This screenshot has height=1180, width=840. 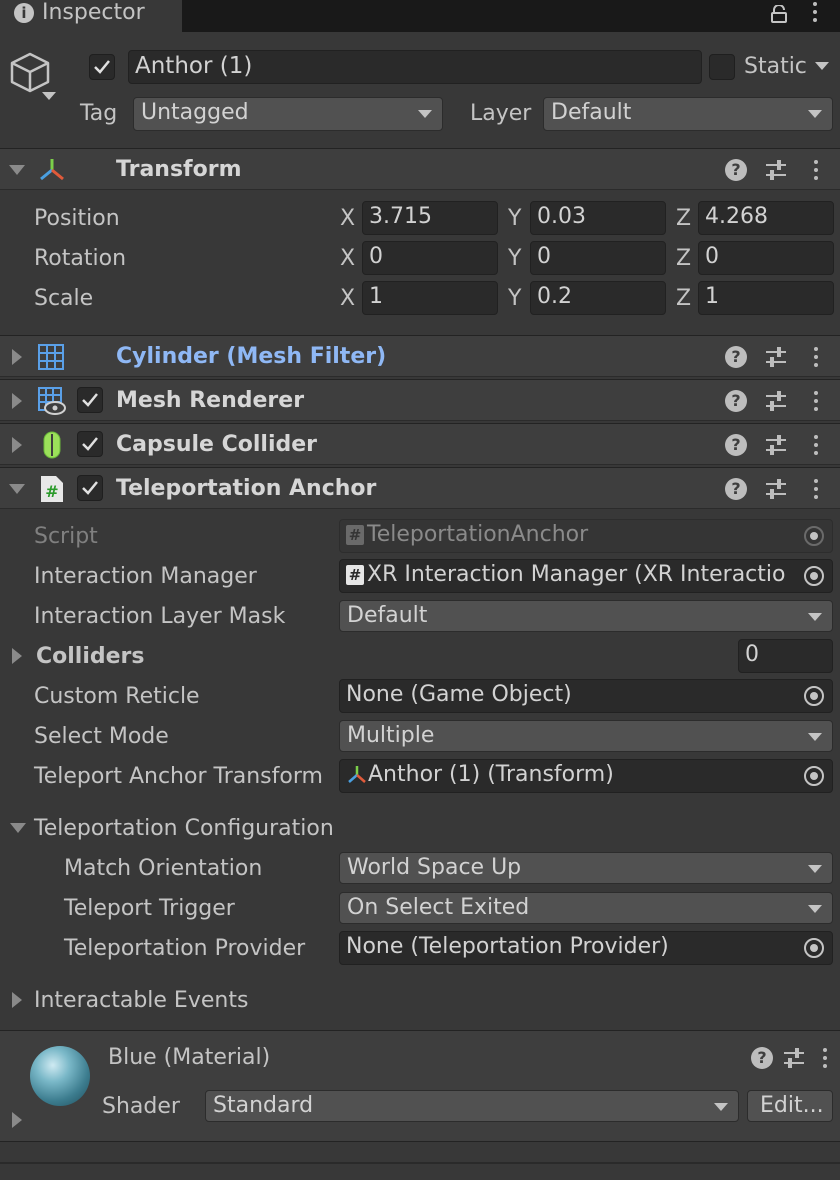 What do you see at coordinates (17, 1000) in the screenshot?
I see `events-foldout-icon` at bounding box center [17, 1000].